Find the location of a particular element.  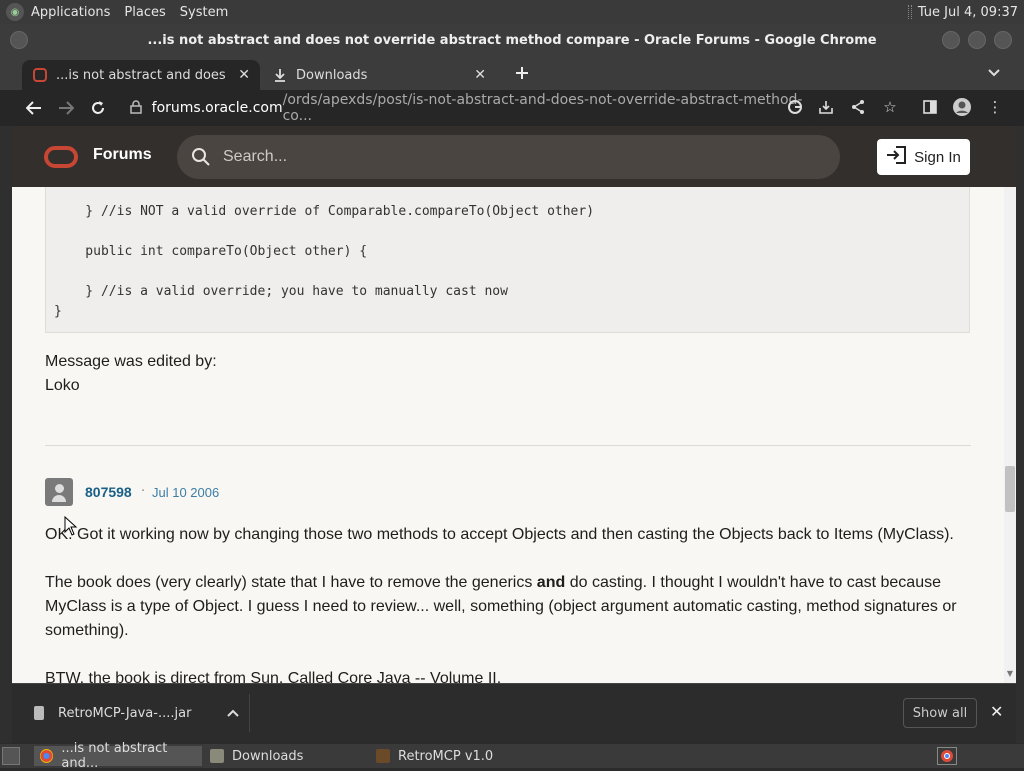

site-info-icon is located at coordinates (137, 108).